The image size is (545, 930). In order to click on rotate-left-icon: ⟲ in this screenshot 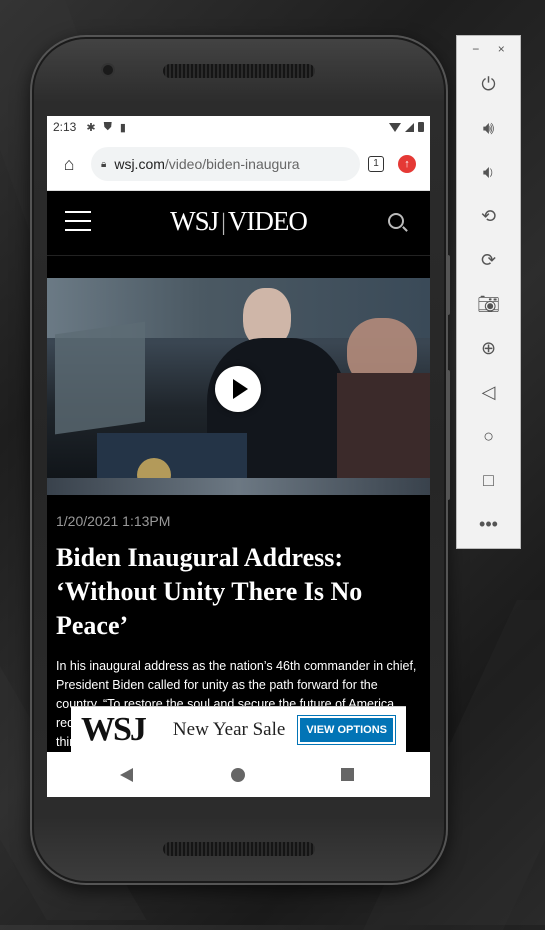, I will do `click(488, 216)`.